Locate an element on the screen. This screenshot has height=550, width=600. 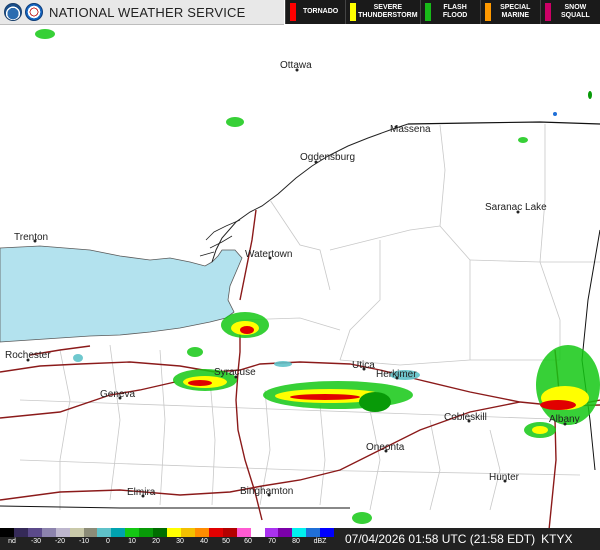
city-label: Binghamton is located at coordinates (266, 491).